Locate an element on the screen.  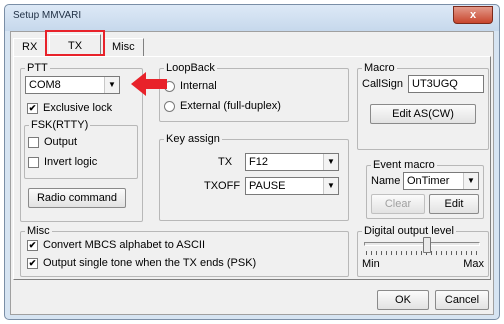
invert-logic-checkbox: Invert logic is located at coordinates (62, 162).